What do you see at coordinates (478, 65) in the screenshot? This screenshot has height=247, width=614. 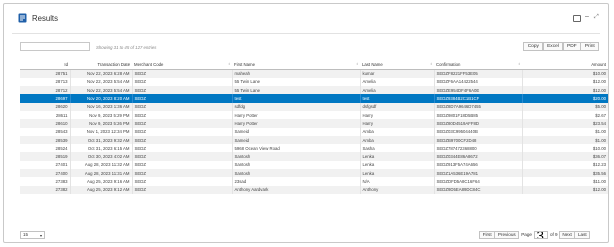 I see `column-header-confirmation: Confirmation ⇕` at bounding box center [478, 65].